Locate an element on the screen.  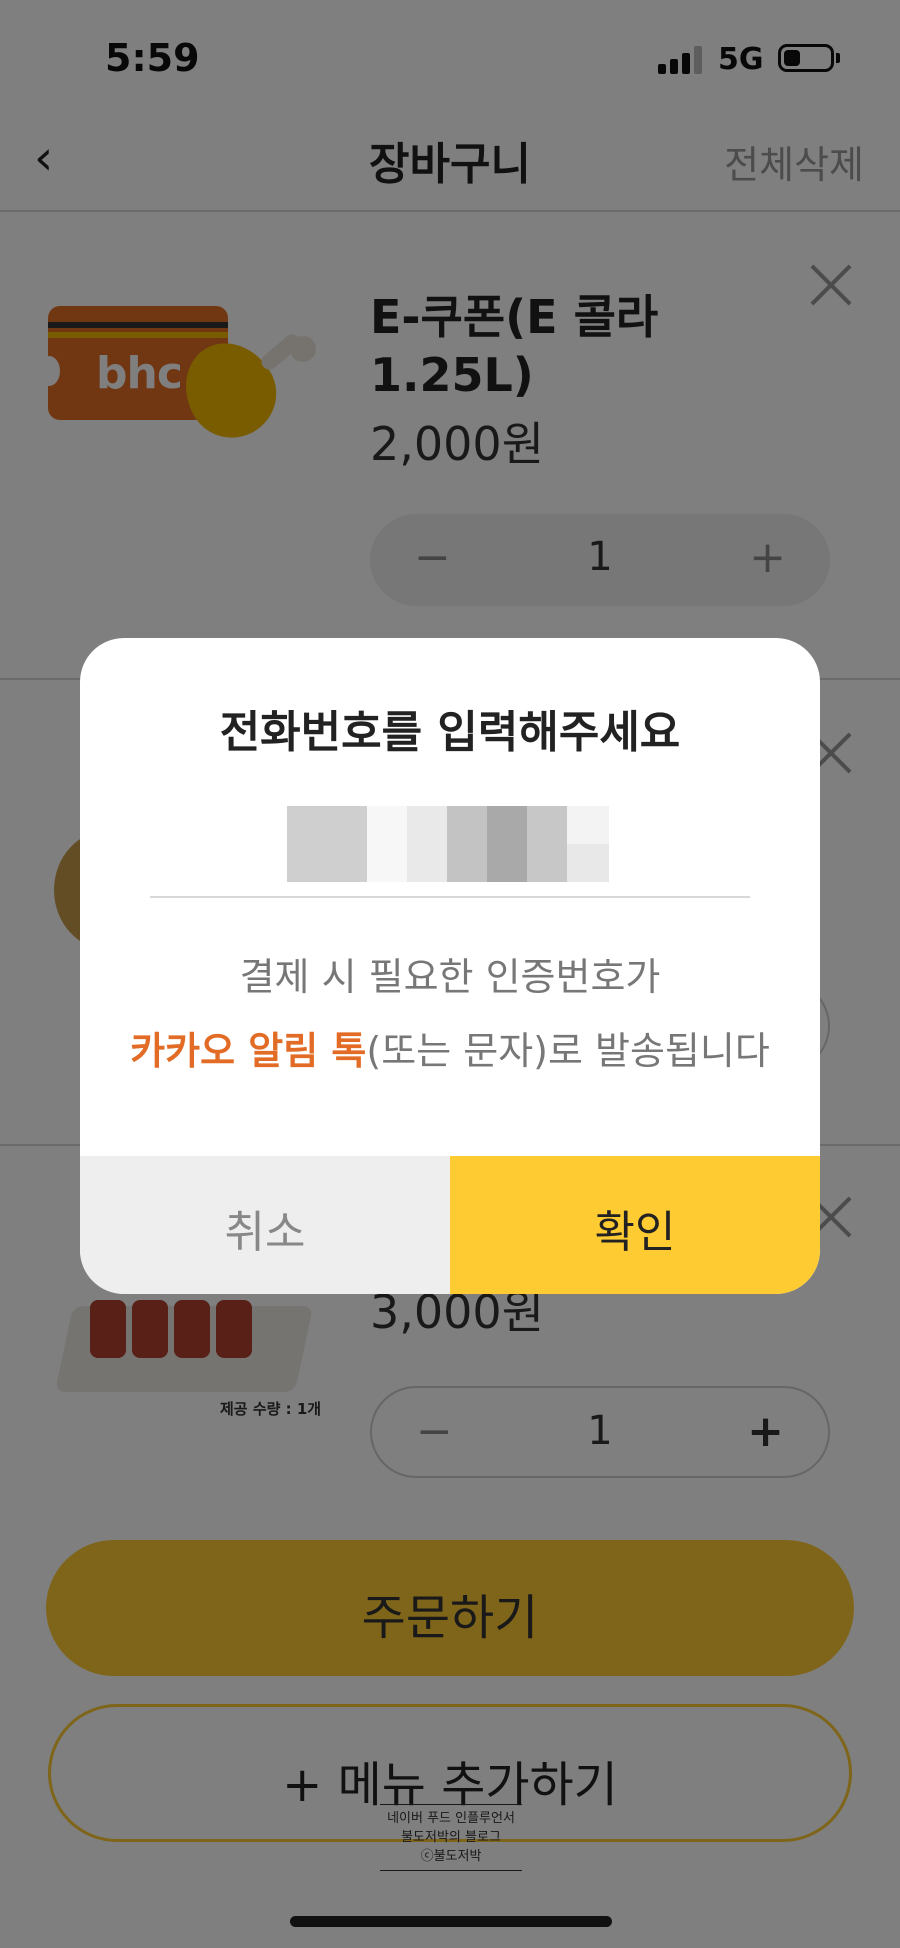
home-indicator is located at coordinates (451, 1921).